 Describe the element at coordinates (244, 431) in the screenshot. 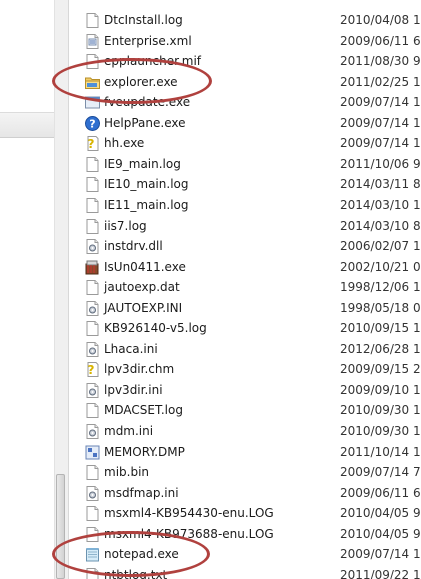

I see `file-row: mdm.ini 2010/09/30 13` at that location.